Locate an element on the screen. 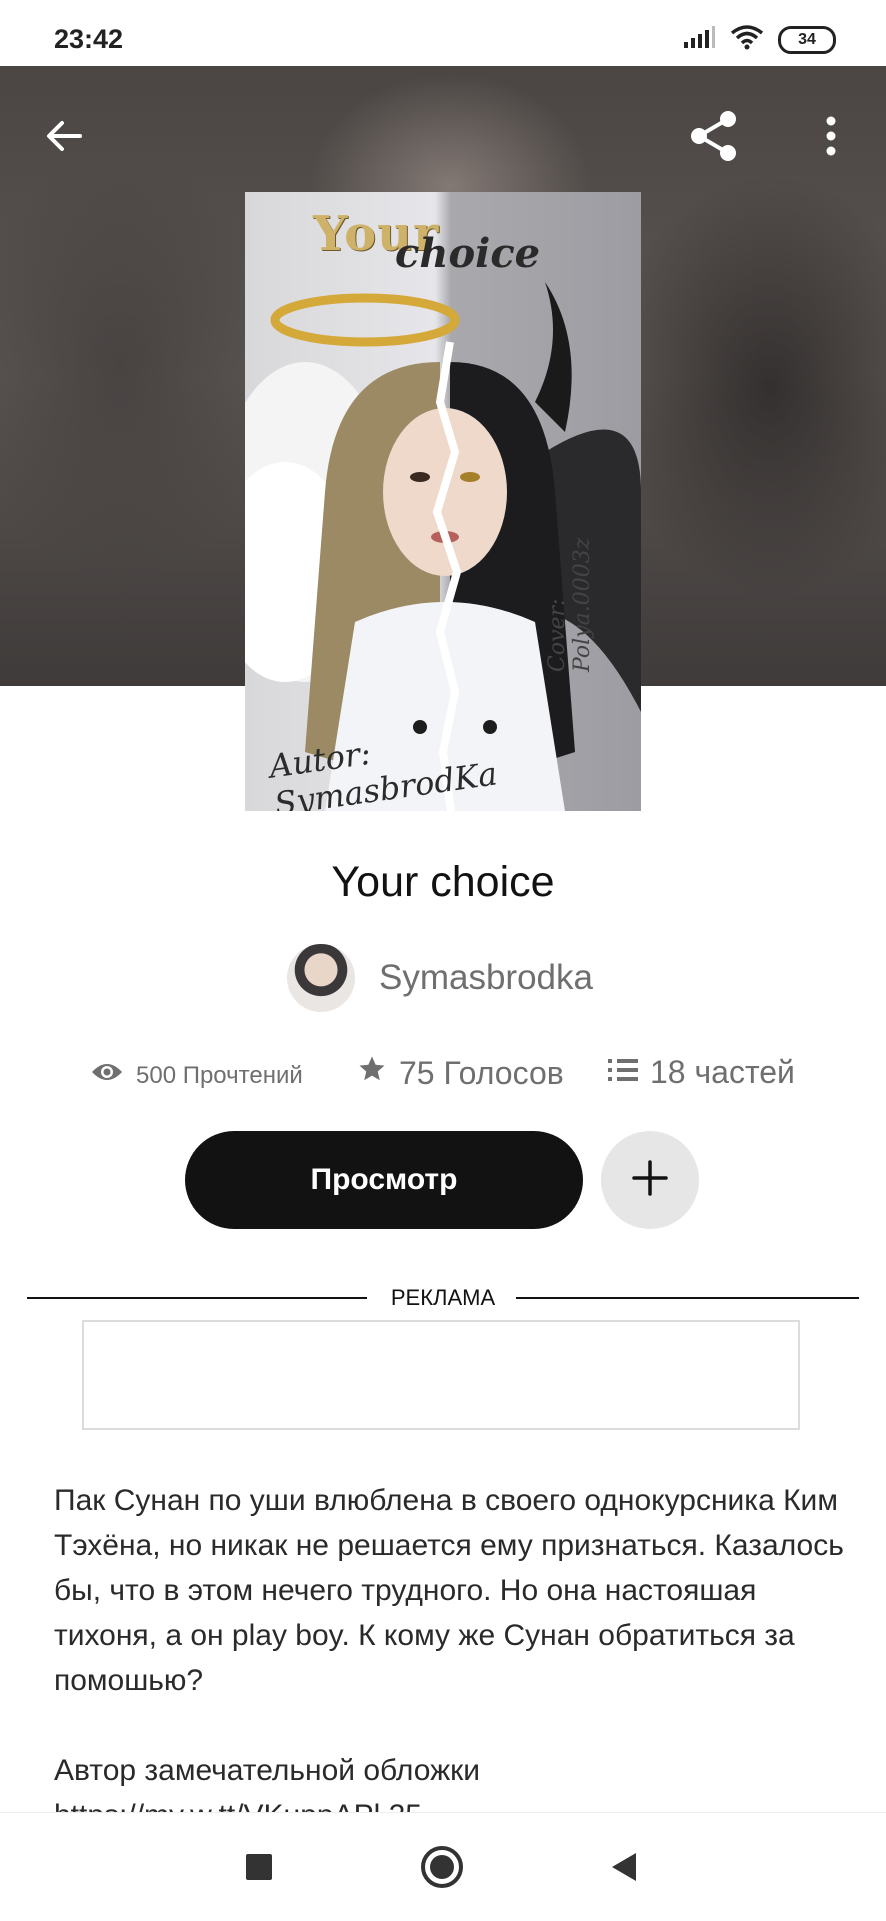  system-nav-bar is located at coordinates (443, 1866).